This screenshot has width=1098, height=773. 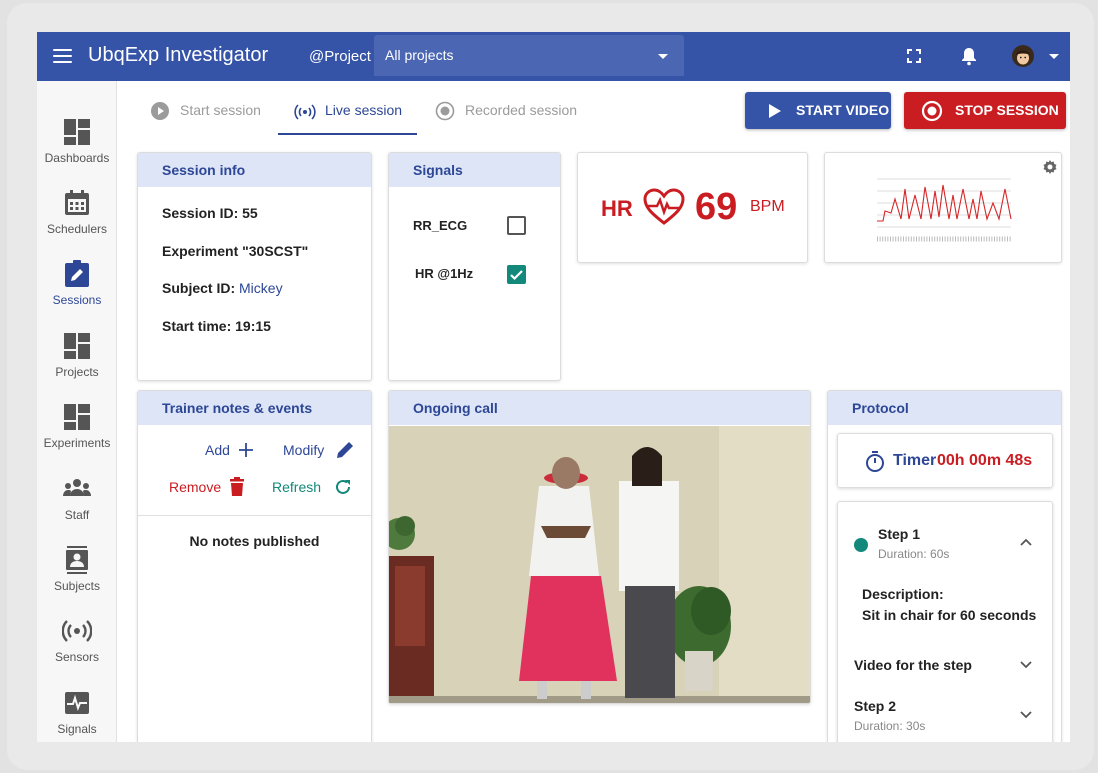 What do you see at coordinates (77, 715) in the screenshot?
I see `nav-item-signals: Signals` at bounding box center [77, 715].